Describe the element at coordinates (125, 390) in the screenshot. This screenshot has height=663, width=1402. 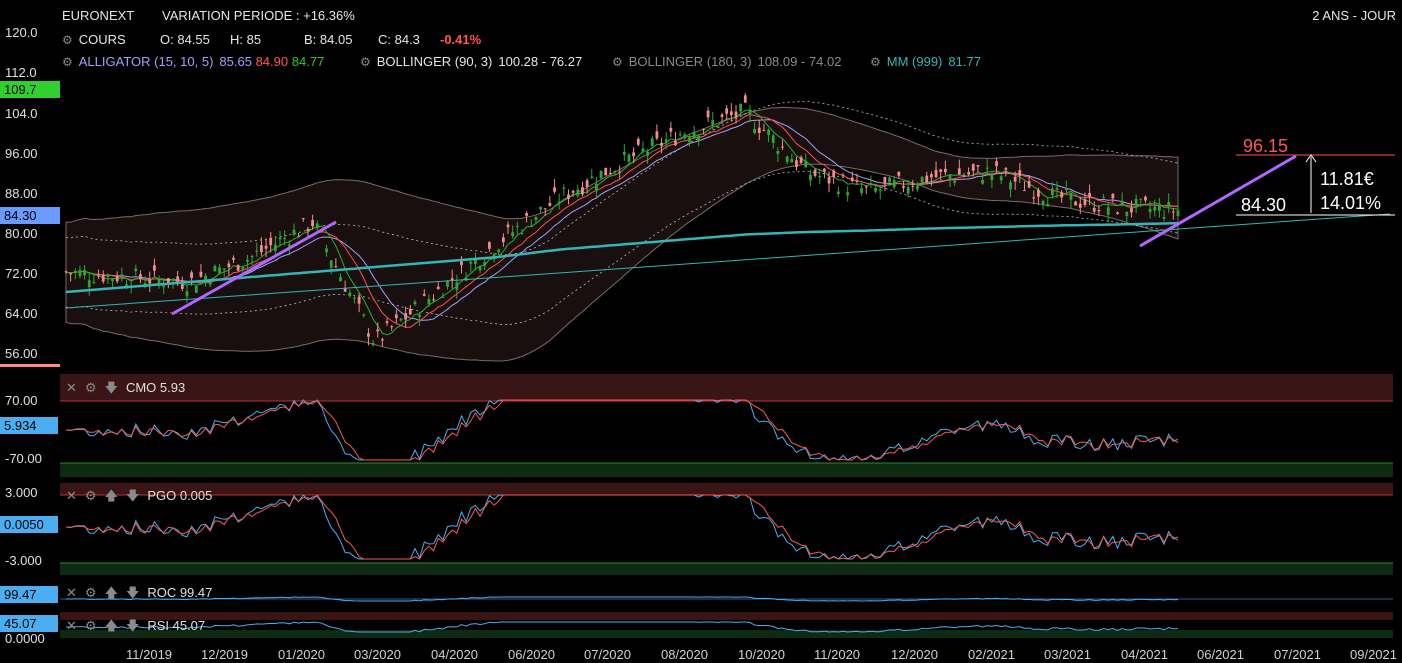
I see `cmo-controls: ✕ ⚙ 🡇 CMO 5.93` at that location.